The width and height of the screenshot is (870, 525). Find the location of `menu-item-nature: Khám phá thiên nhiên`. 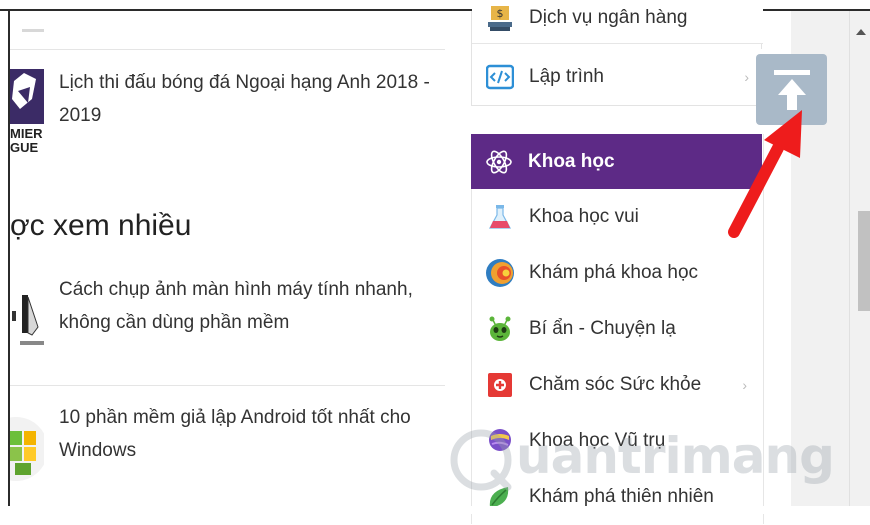

menu-item-nature: Khám phá thiên nhiên is located at coordinates (616, 497).